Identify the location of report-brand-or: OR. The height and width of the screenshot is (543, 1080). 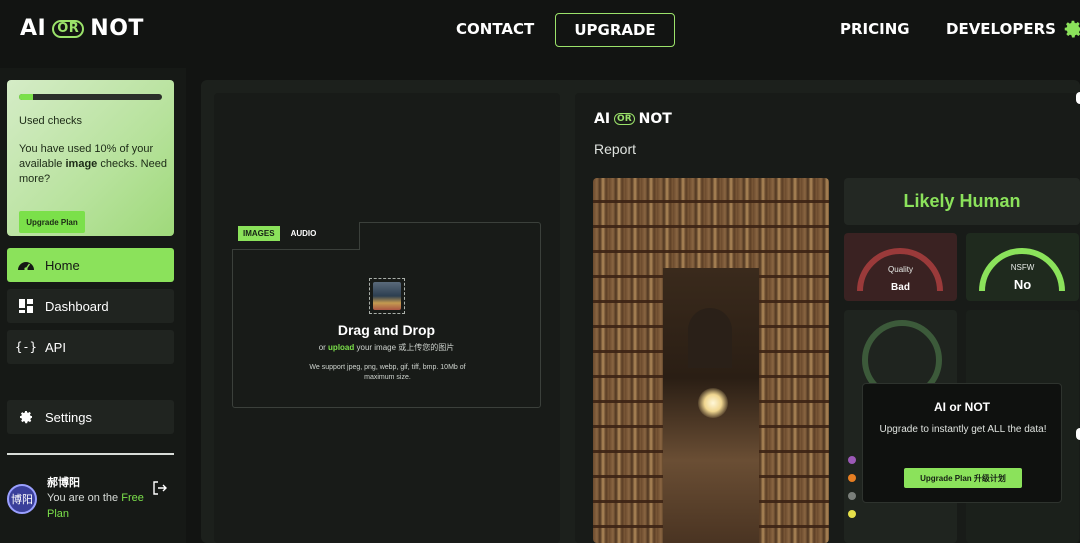
(624, 119).